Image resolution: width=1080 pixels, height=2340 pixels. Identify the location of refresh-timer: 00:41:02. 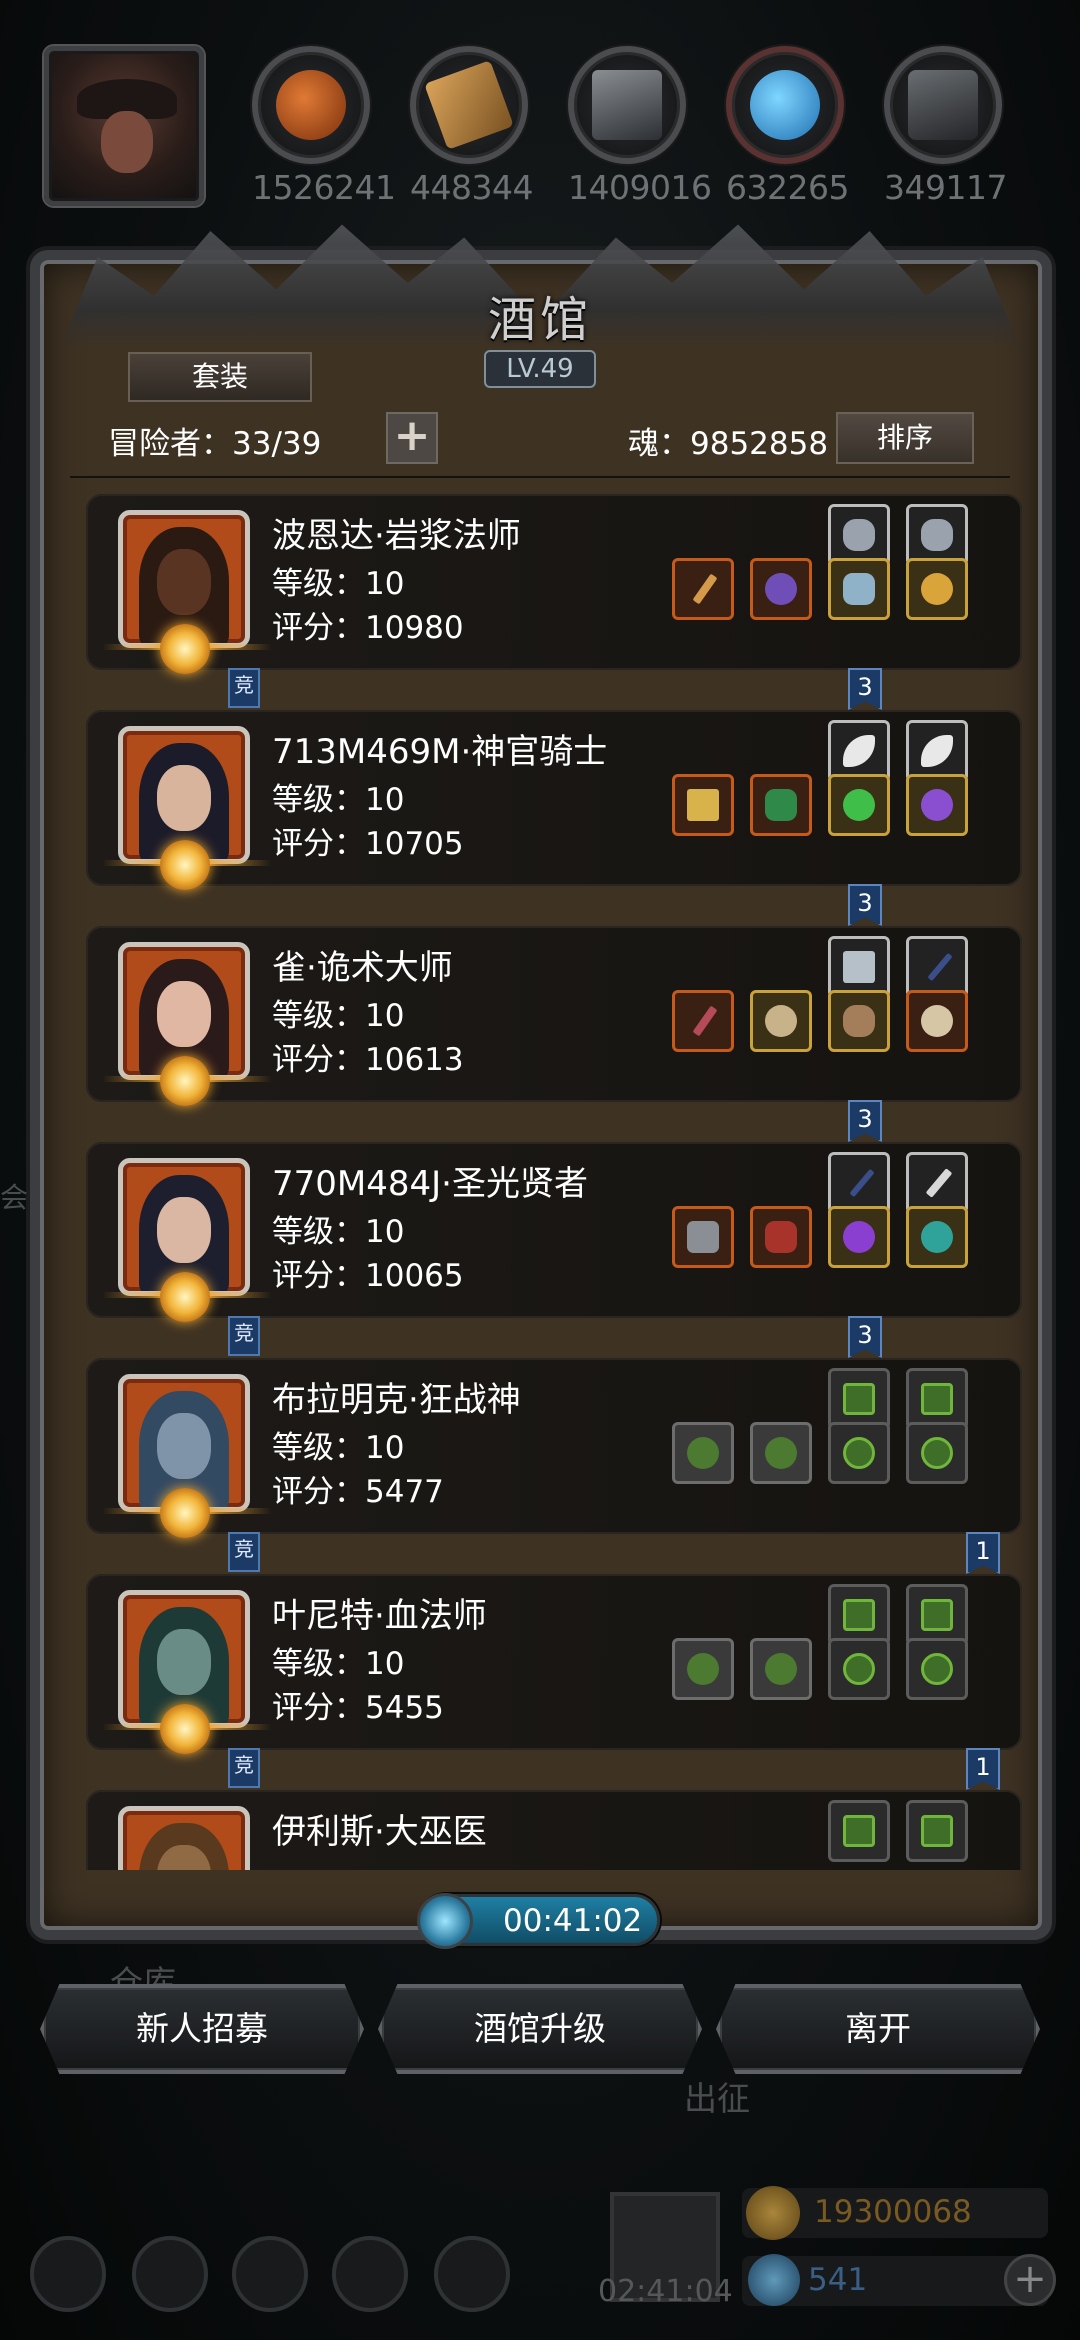
(538, 1921).